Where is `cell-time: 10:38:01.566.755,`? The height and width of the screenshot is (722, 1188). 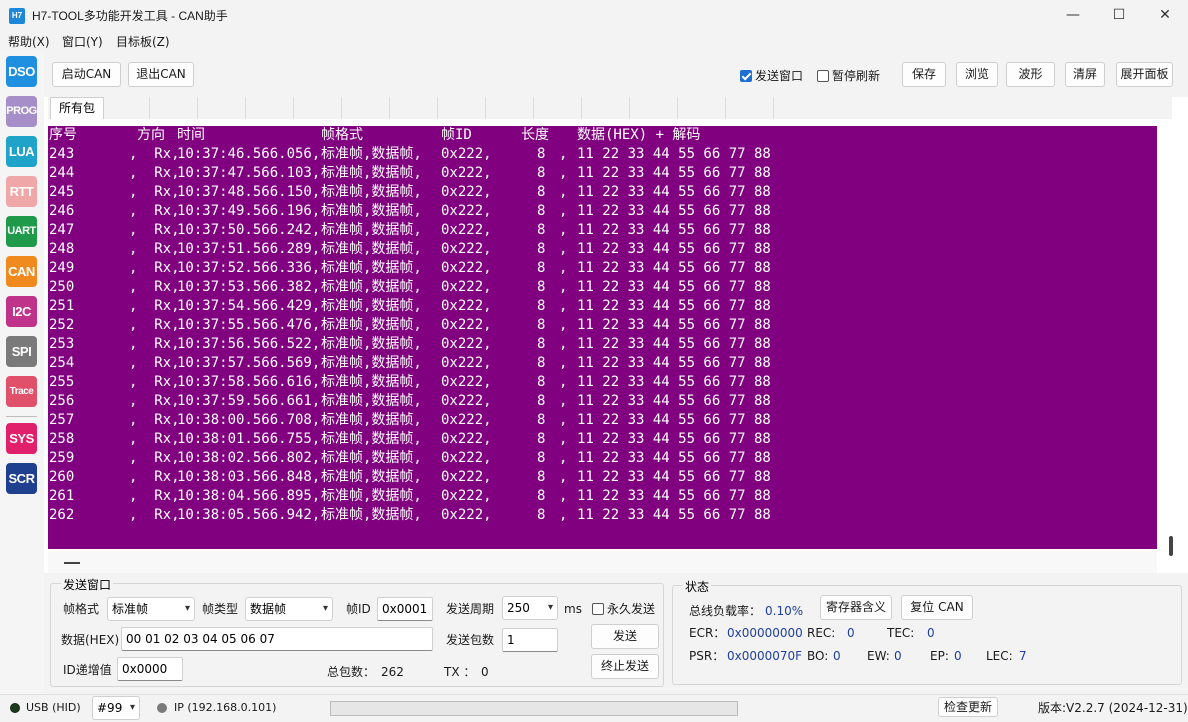
cell-time: 10:38:01.566.755, is located at coordinates (249, 439).